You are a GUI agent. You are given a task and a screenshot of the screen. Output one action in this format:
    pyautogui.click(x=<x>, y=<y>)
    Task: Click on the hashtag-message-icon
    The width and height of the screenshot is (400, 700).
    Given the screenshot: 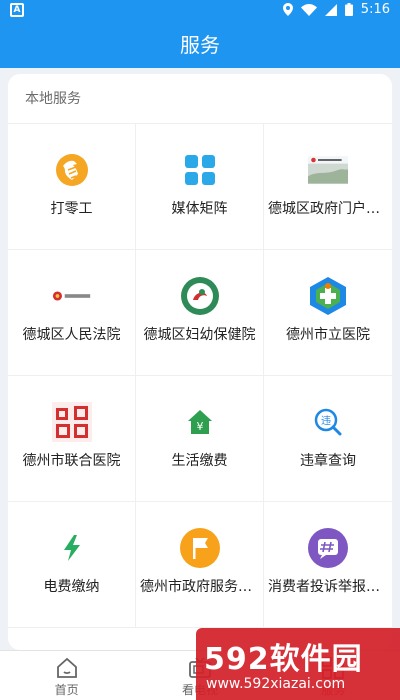 What is the action you would take?
    pyautogui.click(x=328, y=548)
    